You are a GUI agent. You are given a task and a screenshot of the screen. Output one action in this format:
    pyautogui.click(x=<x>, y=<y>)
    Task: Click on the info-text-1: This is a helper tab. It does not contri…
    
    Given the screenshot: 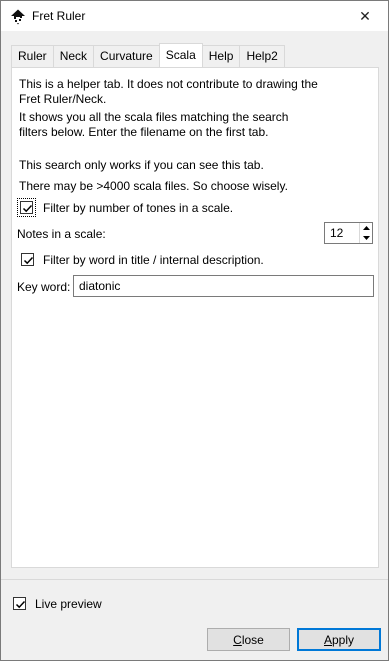 What is the action you would take?
    pyautogui.click(x=168, y=91)
    